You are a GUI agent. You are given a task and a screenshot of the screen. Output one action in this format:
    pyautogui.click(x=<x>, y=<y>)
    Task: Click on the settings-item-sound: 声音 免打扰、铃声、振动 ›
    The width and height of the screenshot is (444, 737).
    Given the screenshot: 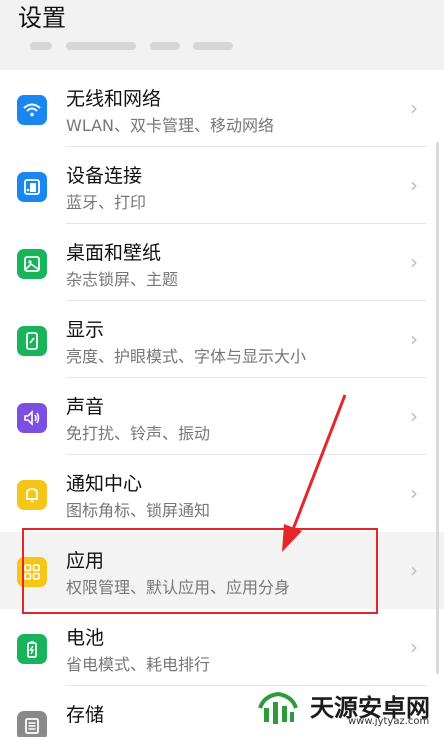 What is the action you would take?
    pyautogui.click(x=222, y=416)
    